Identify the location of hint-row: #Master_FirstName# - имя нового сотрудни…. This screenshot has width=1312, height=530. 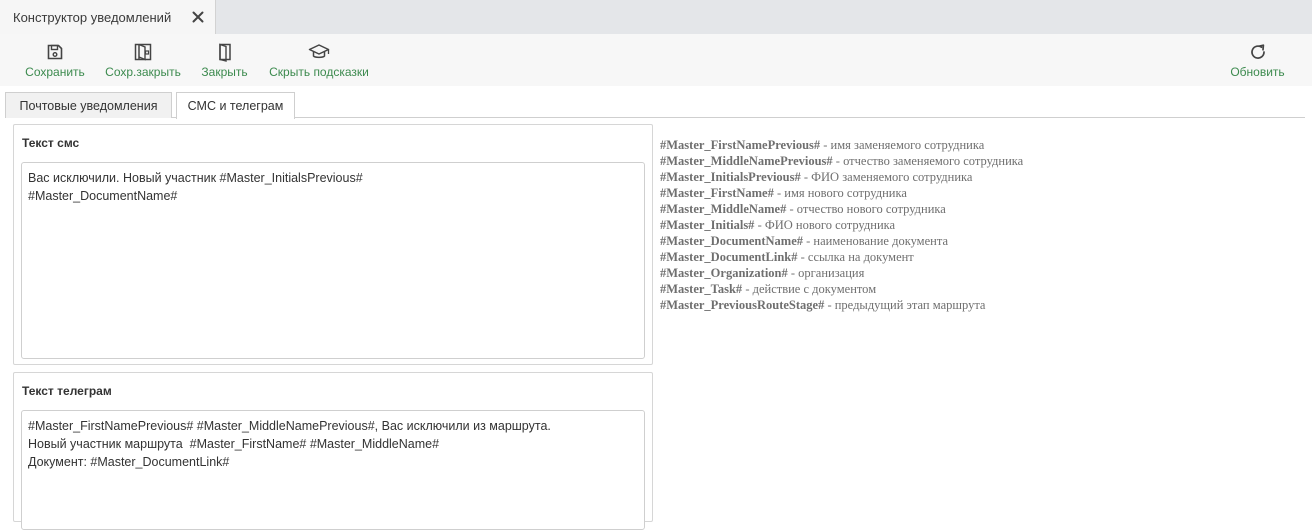
(980, 193).